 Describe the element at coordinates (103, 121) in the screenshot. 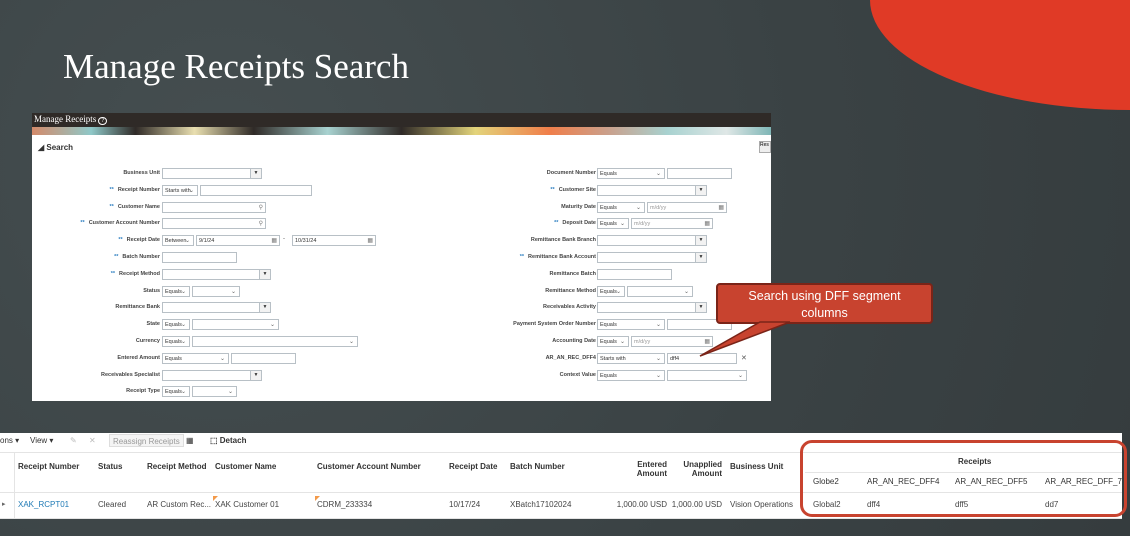

I see `help-icon: ?` at that location.